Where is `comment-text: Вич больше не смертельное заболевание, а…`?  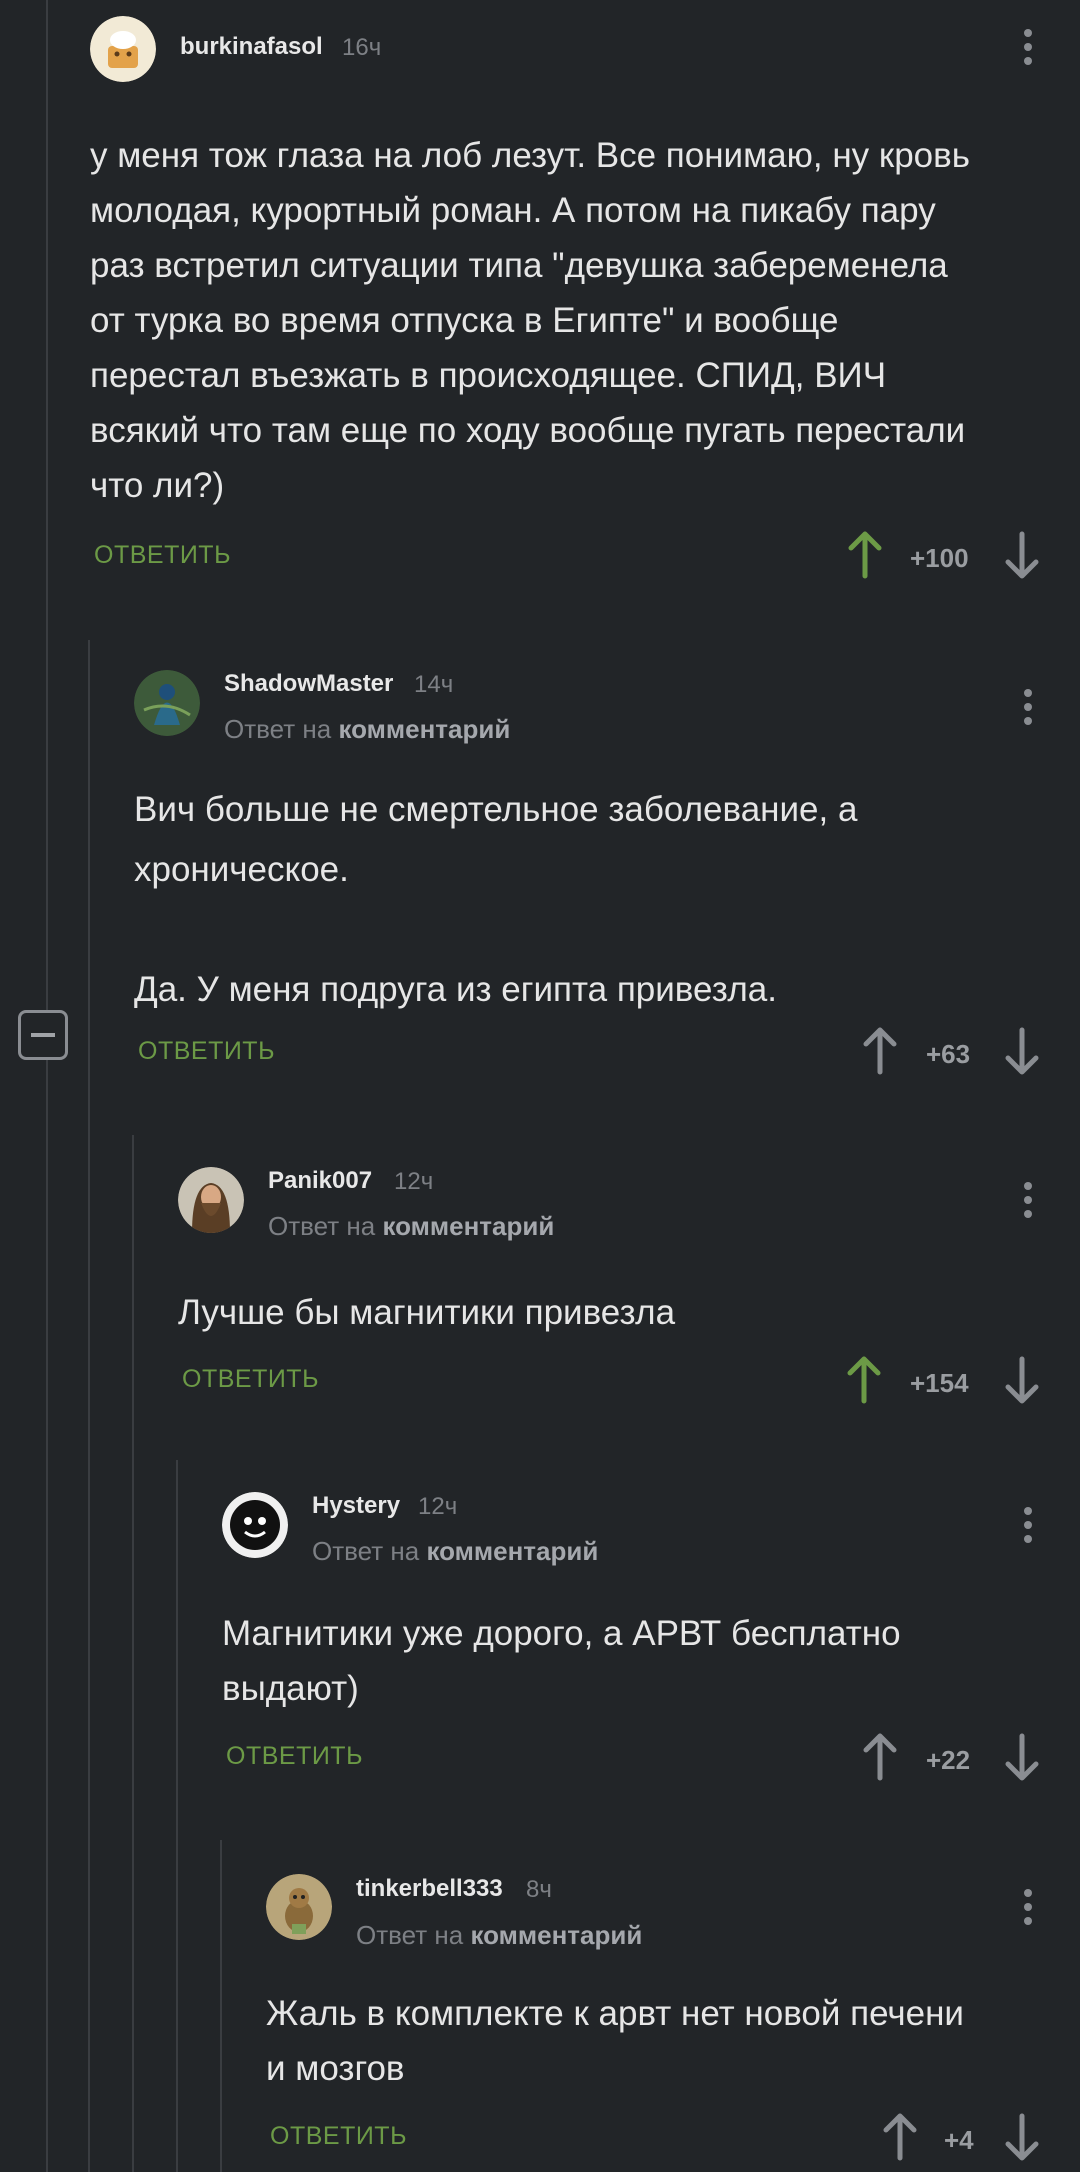
comment-text: Вич больше не смертельное заболевание, а… is located at coordinates (496, 899).